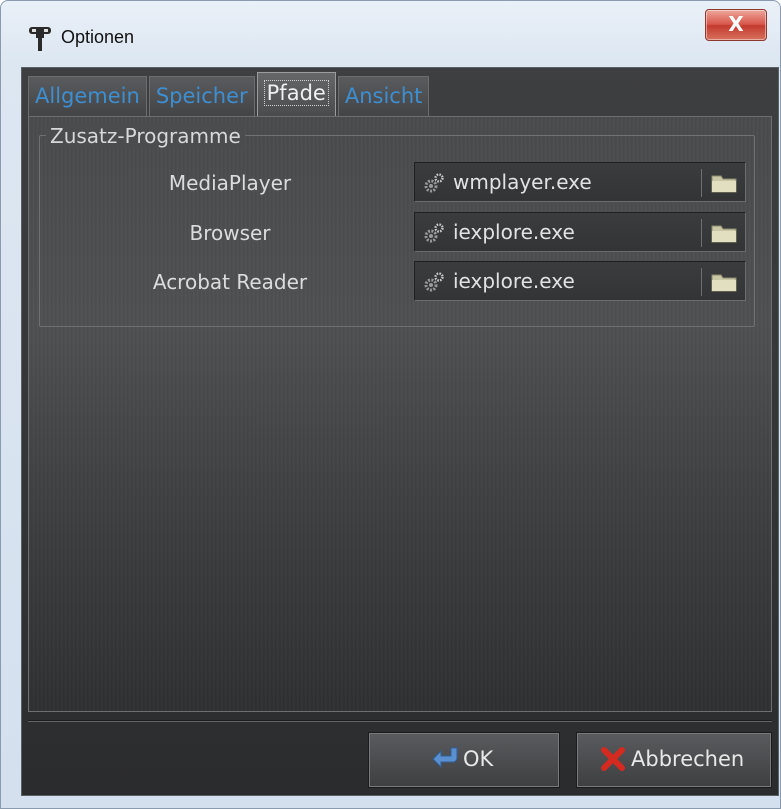 Image resolution: width=781 pixels, height=809 pixels. I want to click on ok-button: OK, so click(464, 760).